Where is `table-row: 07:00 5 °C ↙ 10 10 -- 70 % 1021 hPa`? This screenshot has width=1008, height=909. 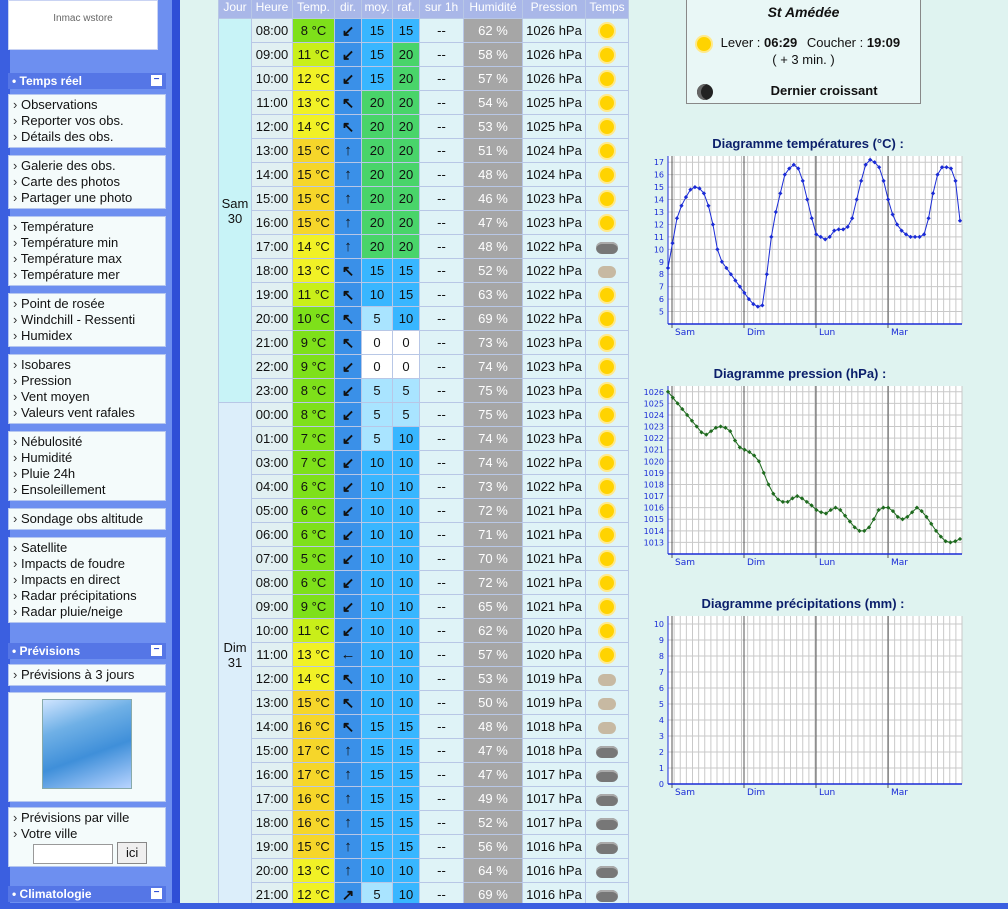 table-row: 07:00 5 °C ↙ 10 10 -- 70 % 1021 hPa is located at coordinates (424, 558).